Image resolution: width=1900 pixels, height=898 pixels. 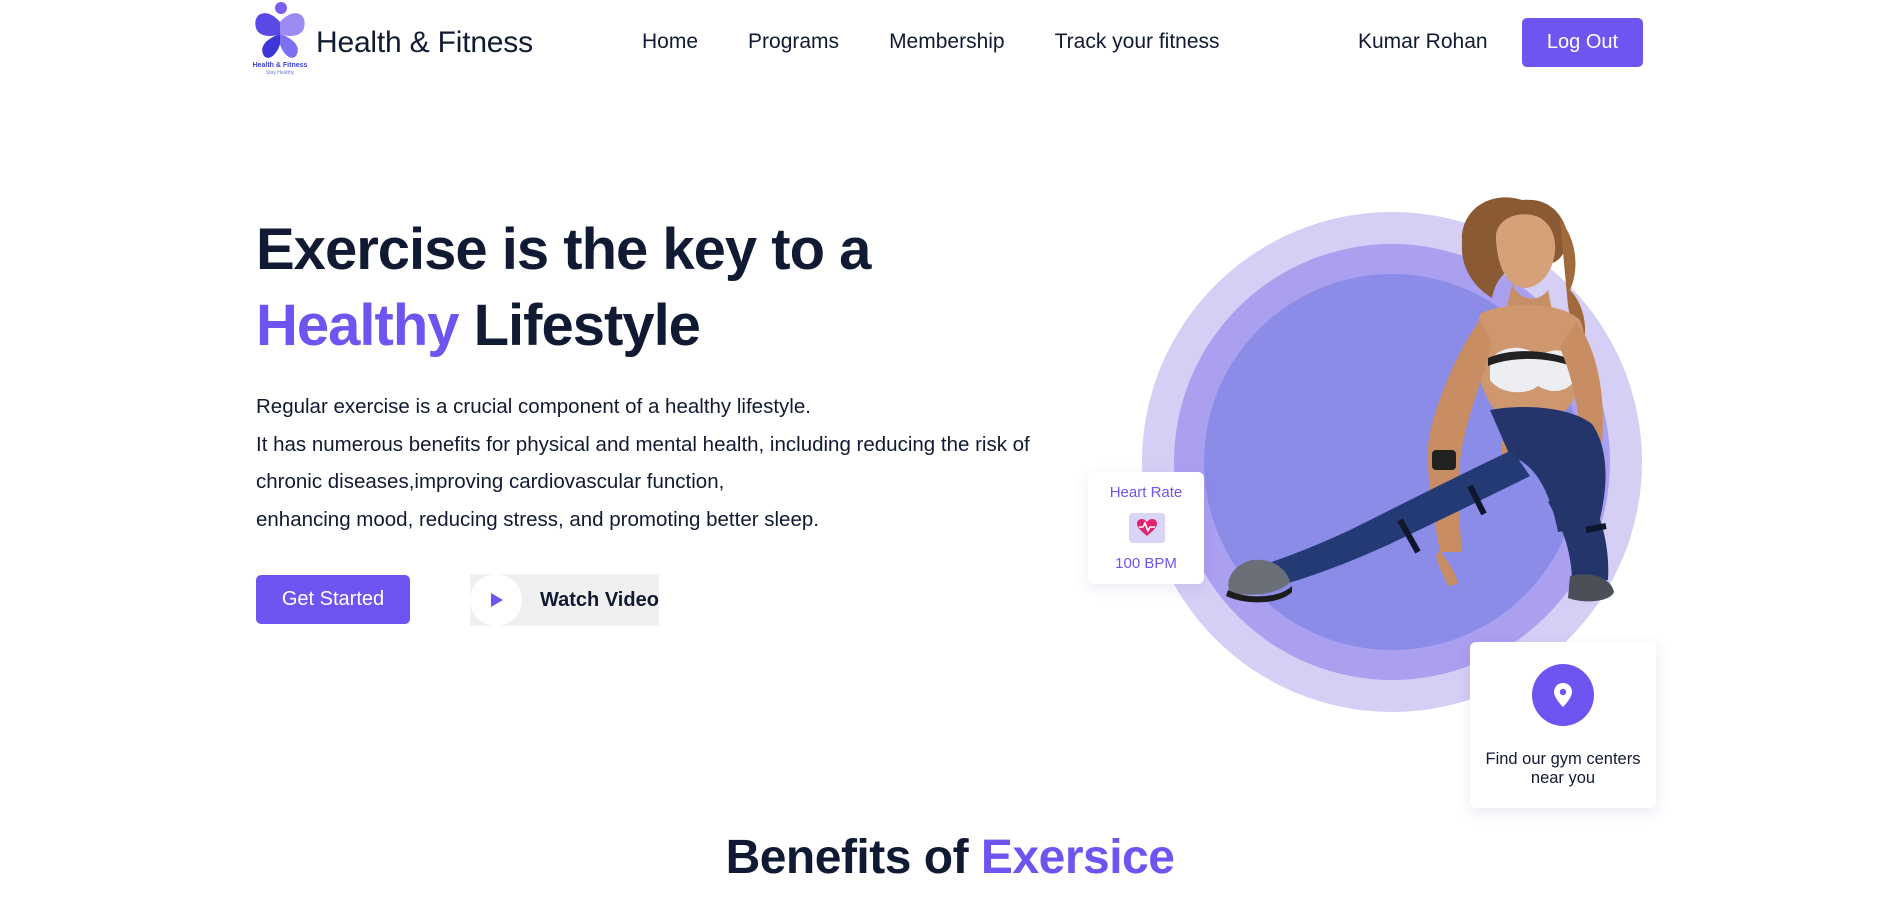 What do you see at coordinates (1420, 400) in the screenshot?
I see `hero-athlete-image` at bounding box center [1420, 400].